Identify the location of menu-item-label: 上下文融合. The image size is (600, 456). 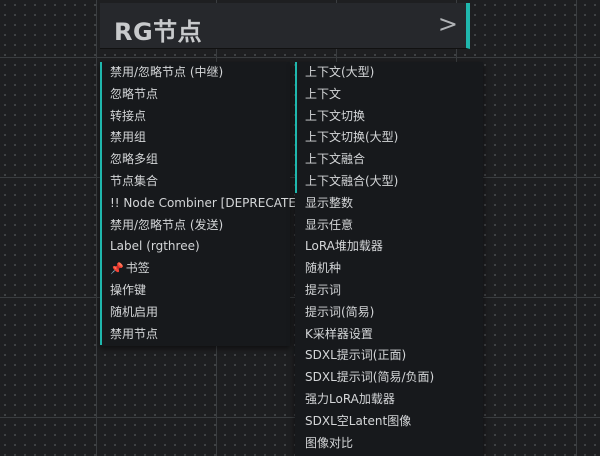
(335, 159).